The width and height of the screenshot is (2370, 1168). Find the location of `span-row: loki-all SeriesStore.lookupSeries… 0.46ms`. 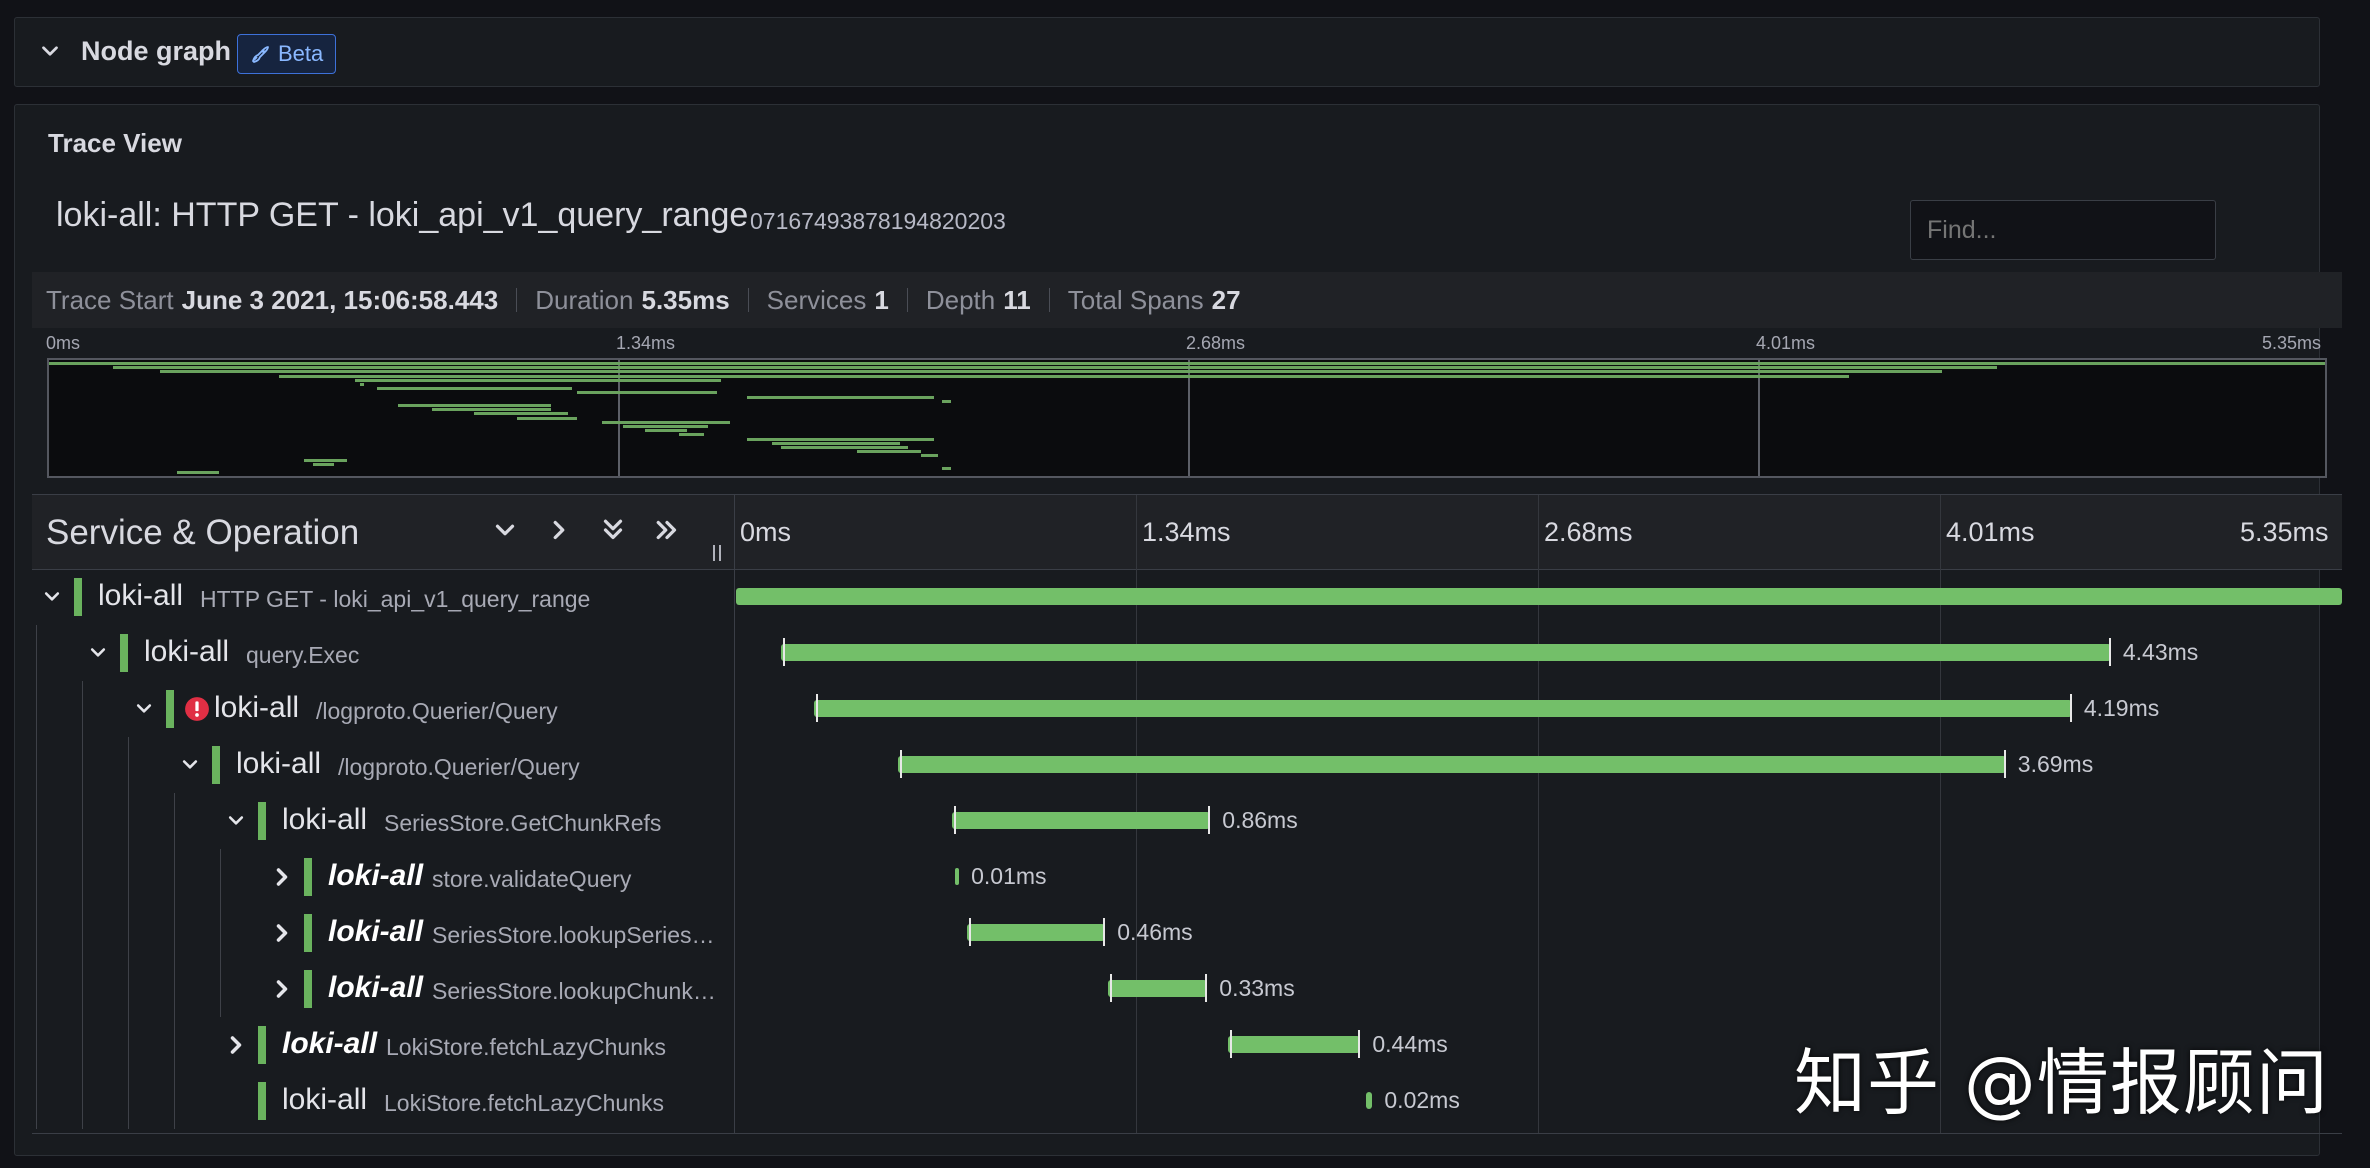

span-row: loki-all SeriesStore.lookupSeries… 0.46ms is located at coordinates (1187, 933).